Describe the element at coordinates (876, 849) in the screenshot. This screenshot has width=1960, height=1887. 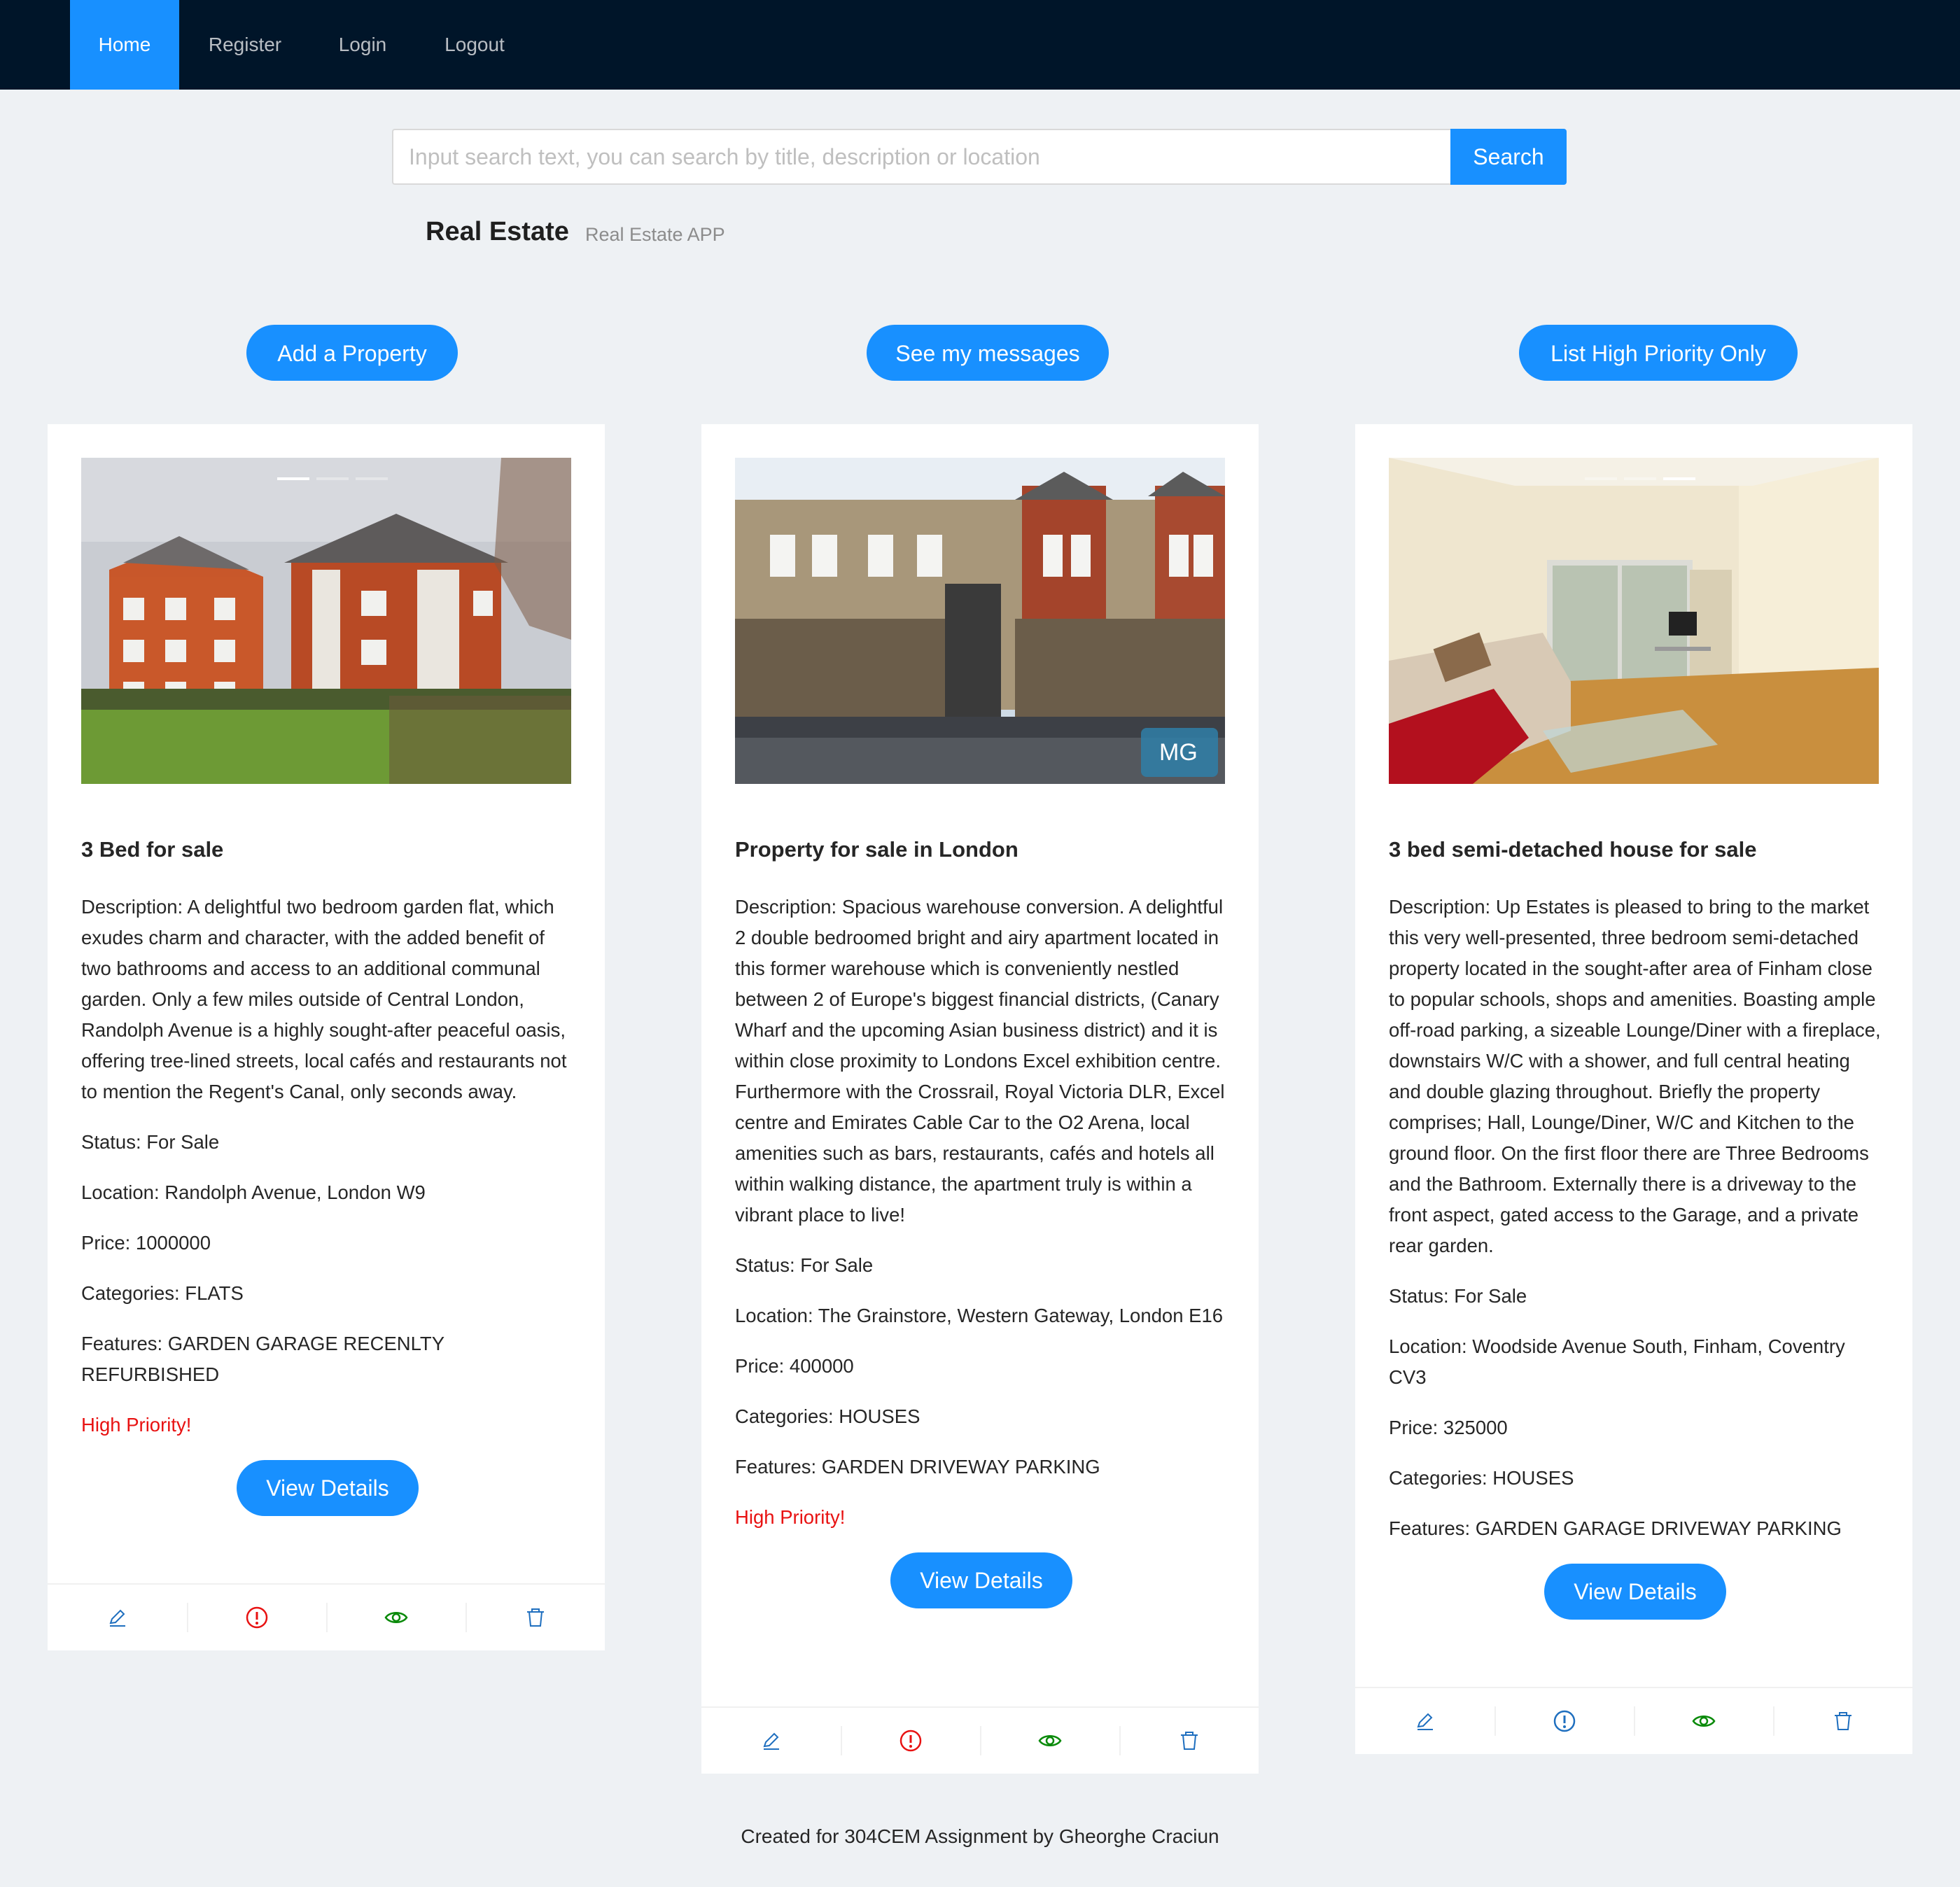
I see `property-title: Property for sale in London` at that location.